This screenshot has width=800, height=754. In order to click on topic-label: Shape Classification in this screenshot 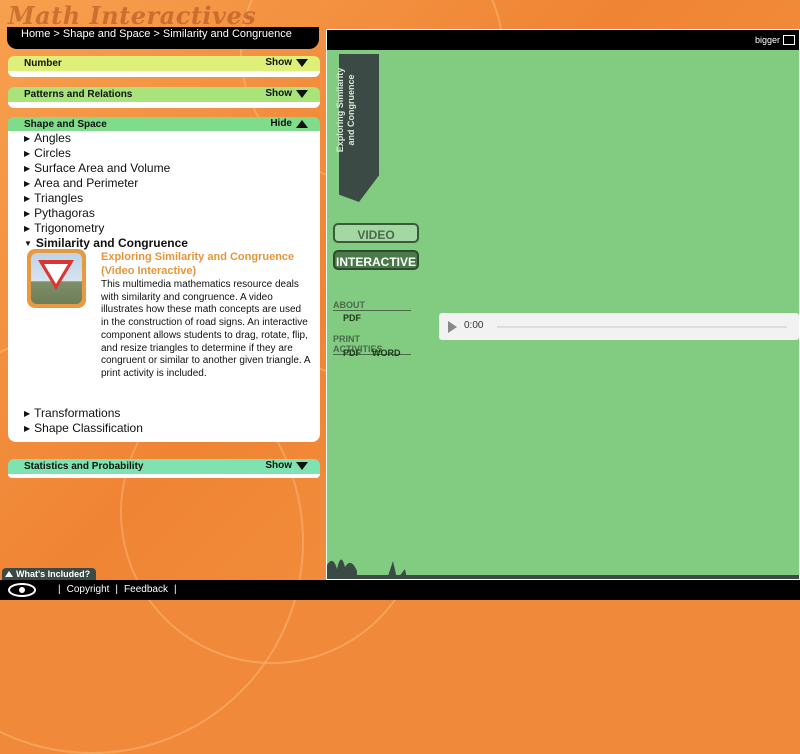, I will do `click(88, 428)`.